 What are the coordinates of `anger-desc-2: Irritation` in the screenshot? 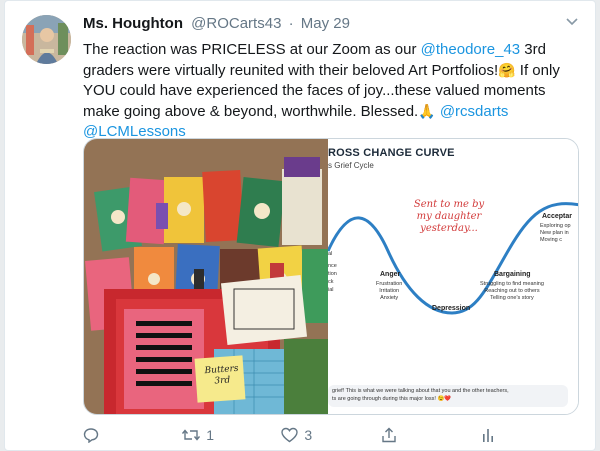 It's located at (389, 291).